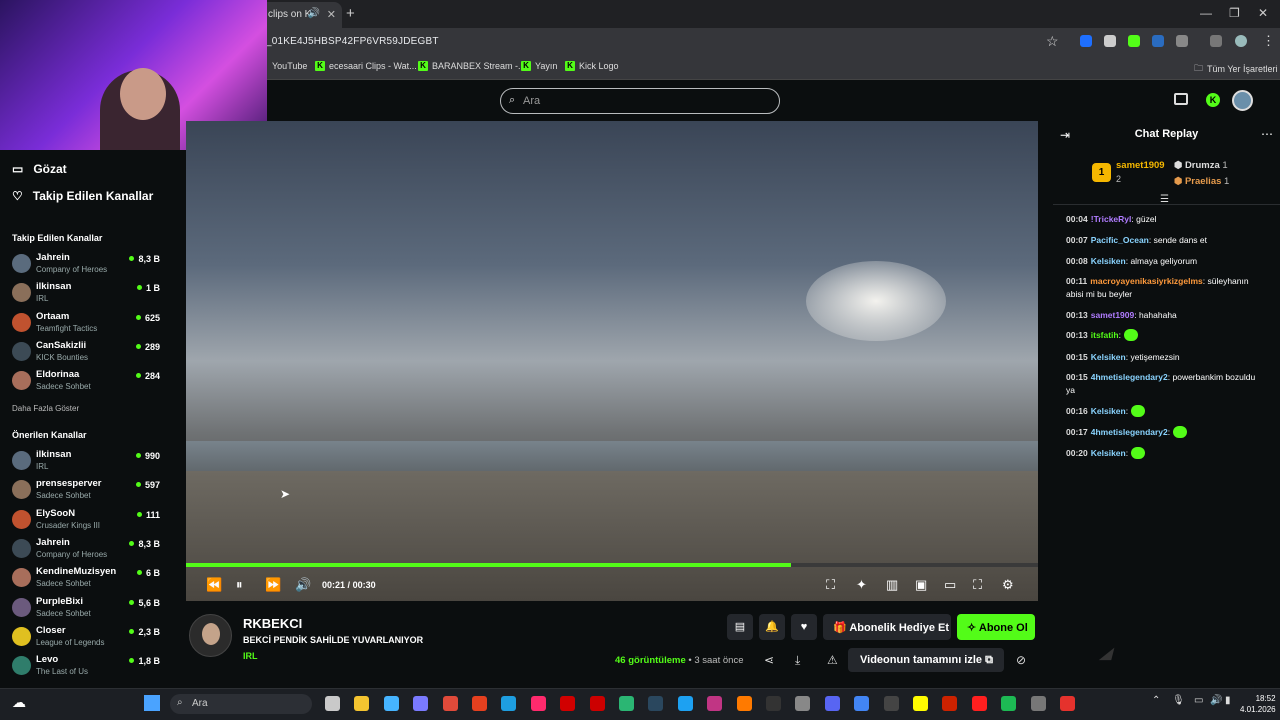 The image size is (1280, 720). I want to click on puzzle-icon, so click(1182, 41).